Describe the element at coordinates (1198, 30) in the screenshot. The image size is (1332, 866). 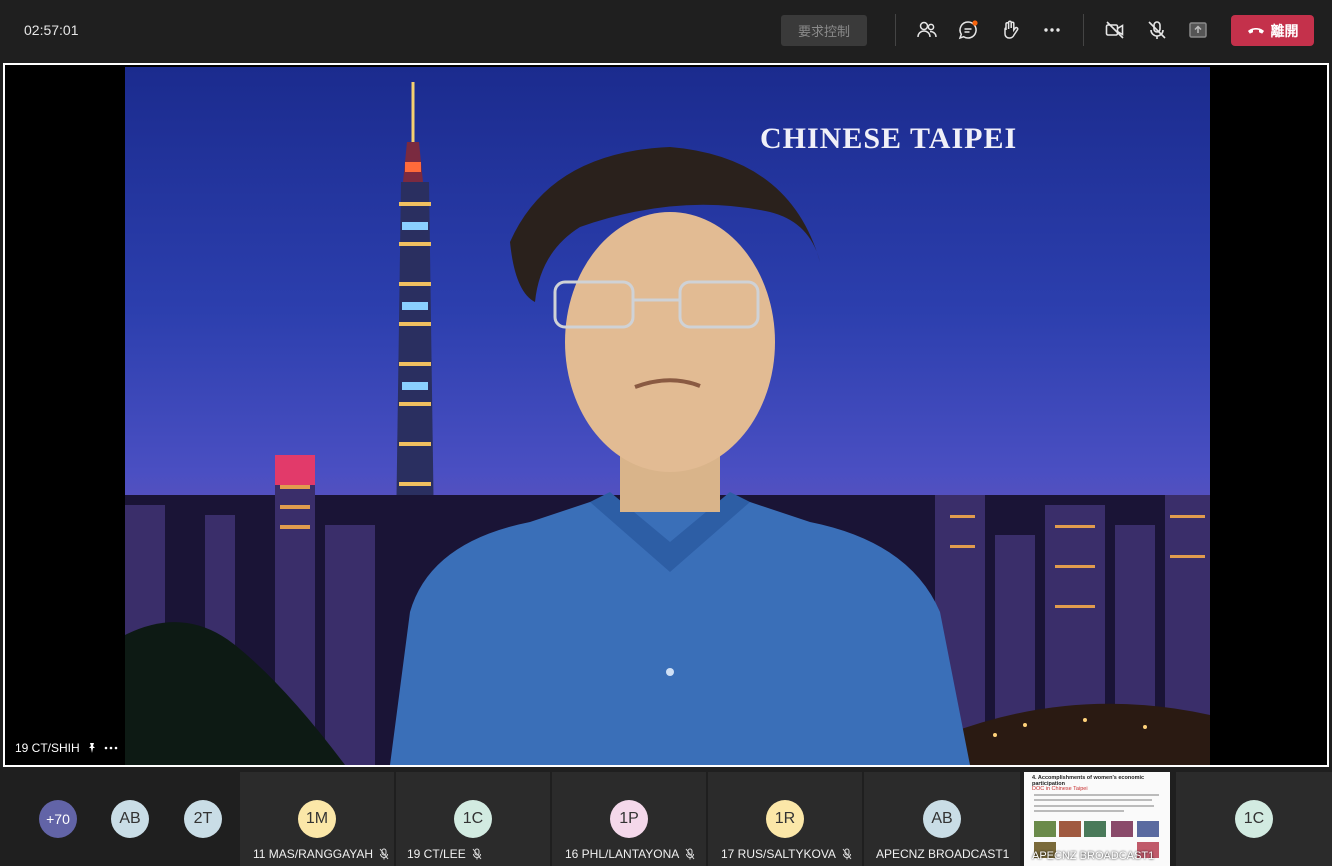
I see `share-screen-icon` at that location.